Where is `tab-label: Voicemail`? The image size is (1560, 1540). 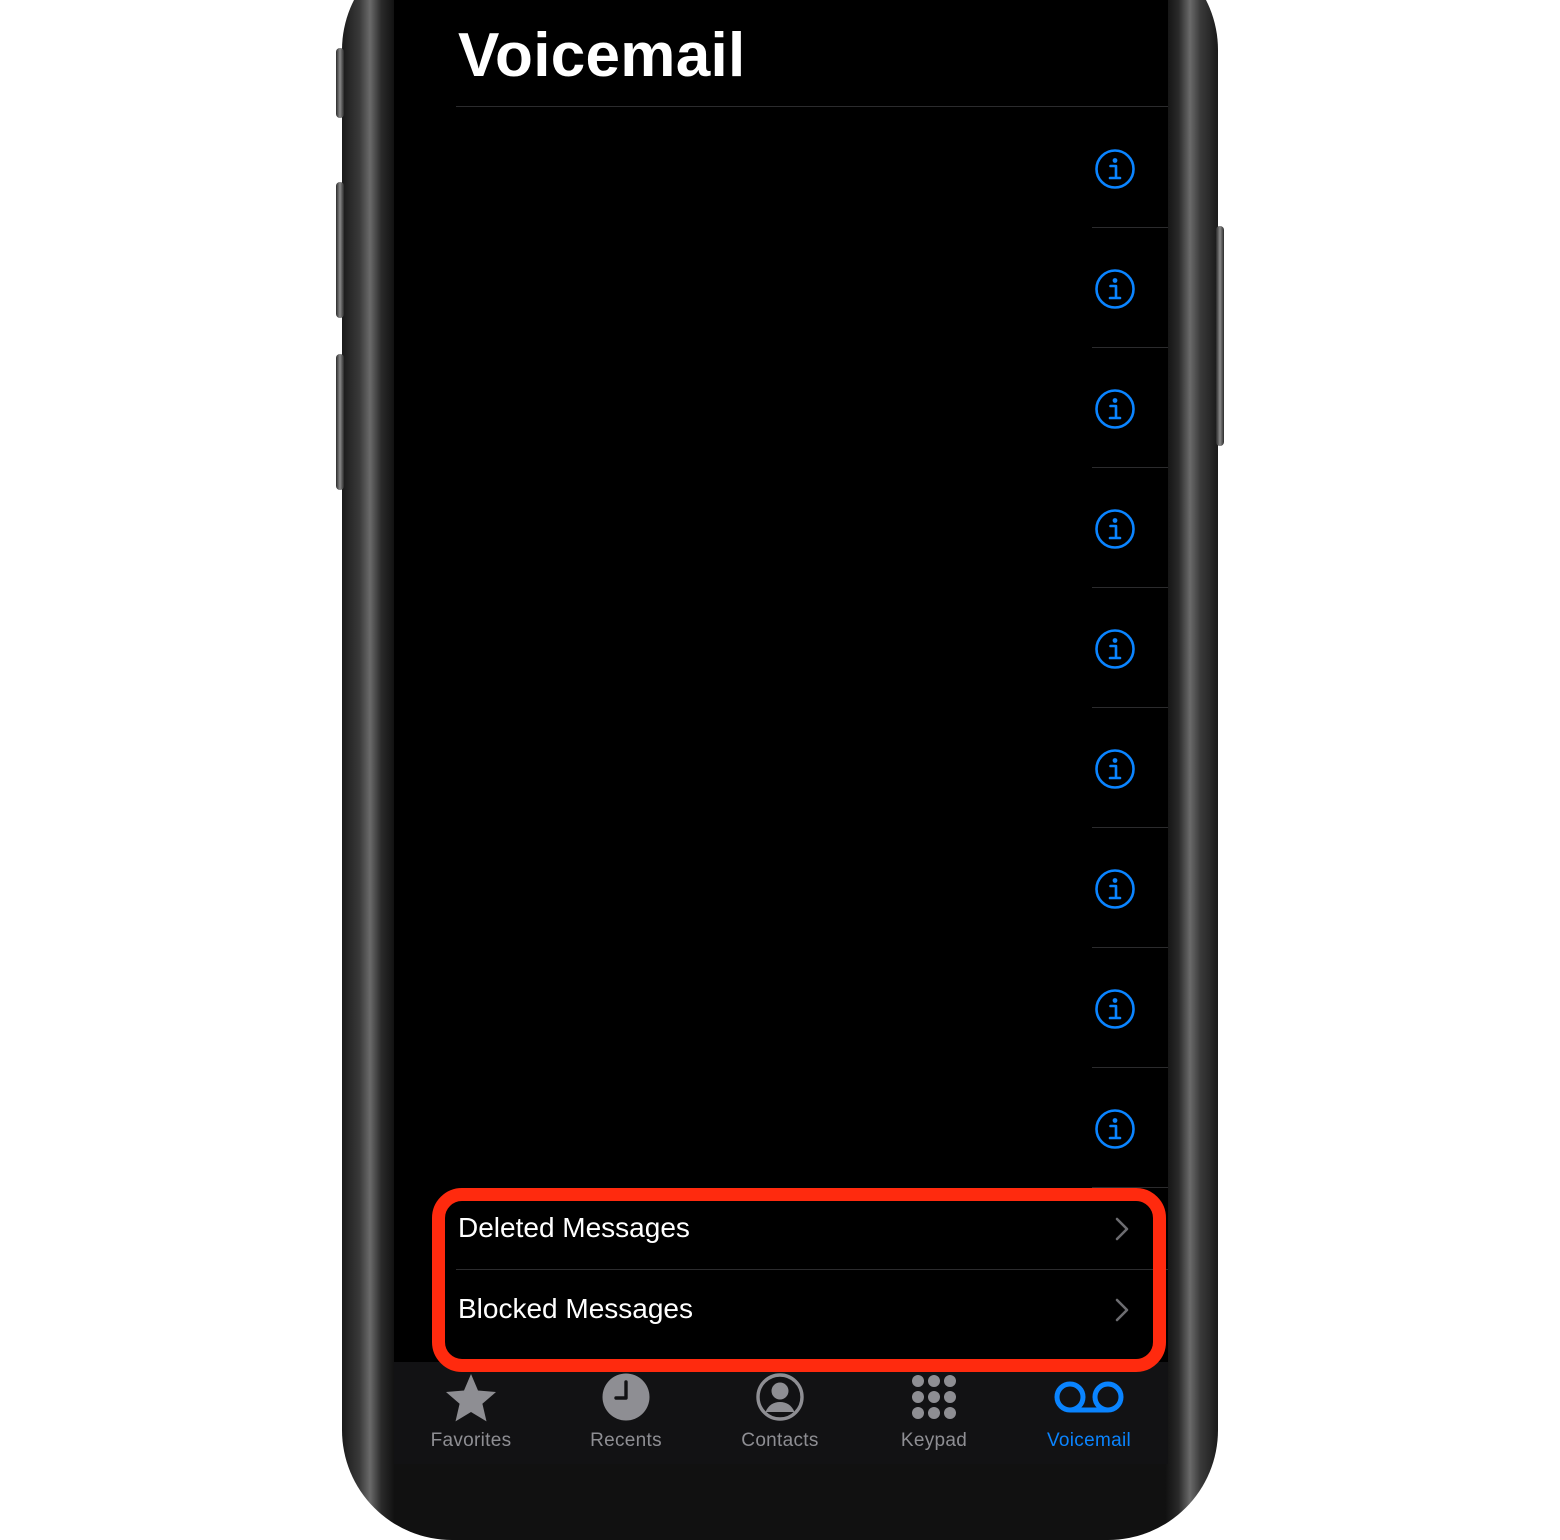
tab-label: Voicemail is located at coordinates (1089, 1440).